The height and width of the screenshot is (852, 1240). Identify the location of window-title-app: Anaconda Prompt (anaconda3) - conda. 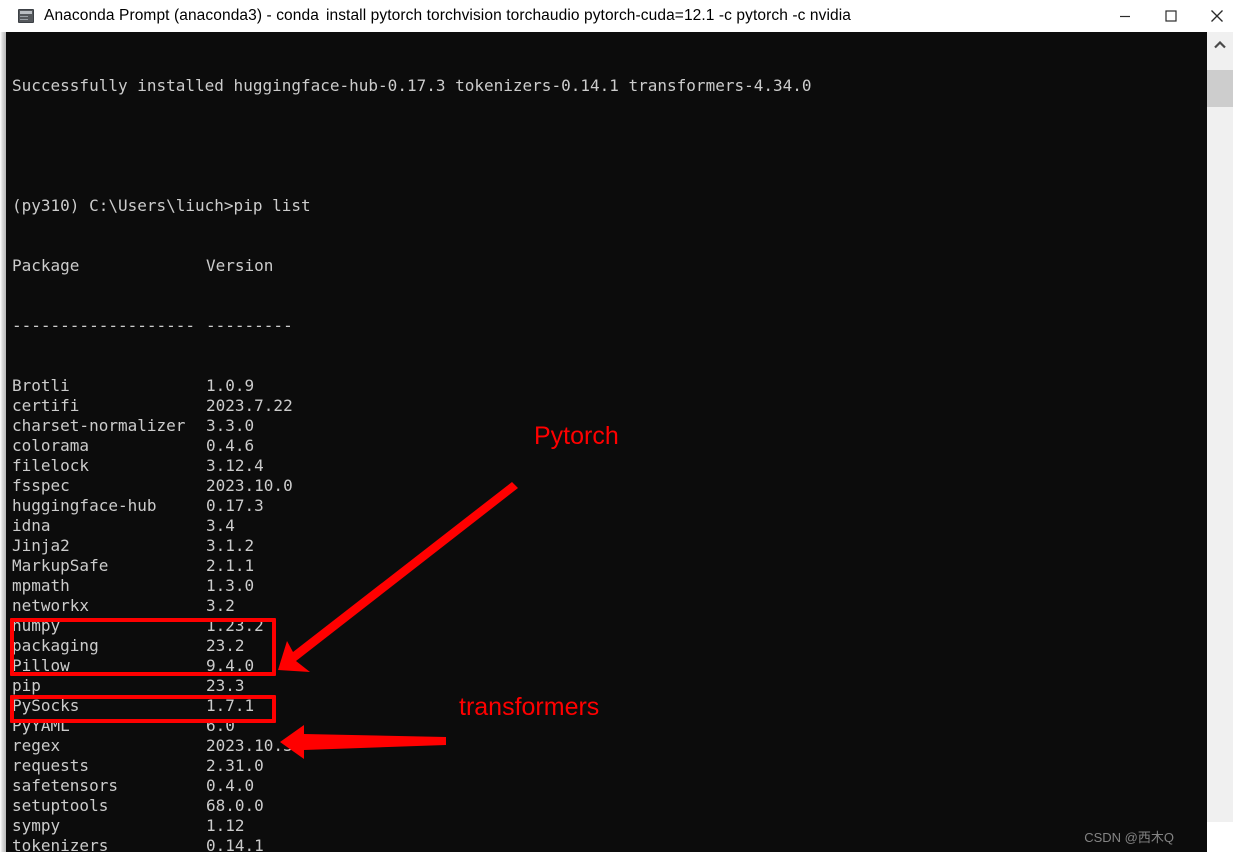
(181, 15).